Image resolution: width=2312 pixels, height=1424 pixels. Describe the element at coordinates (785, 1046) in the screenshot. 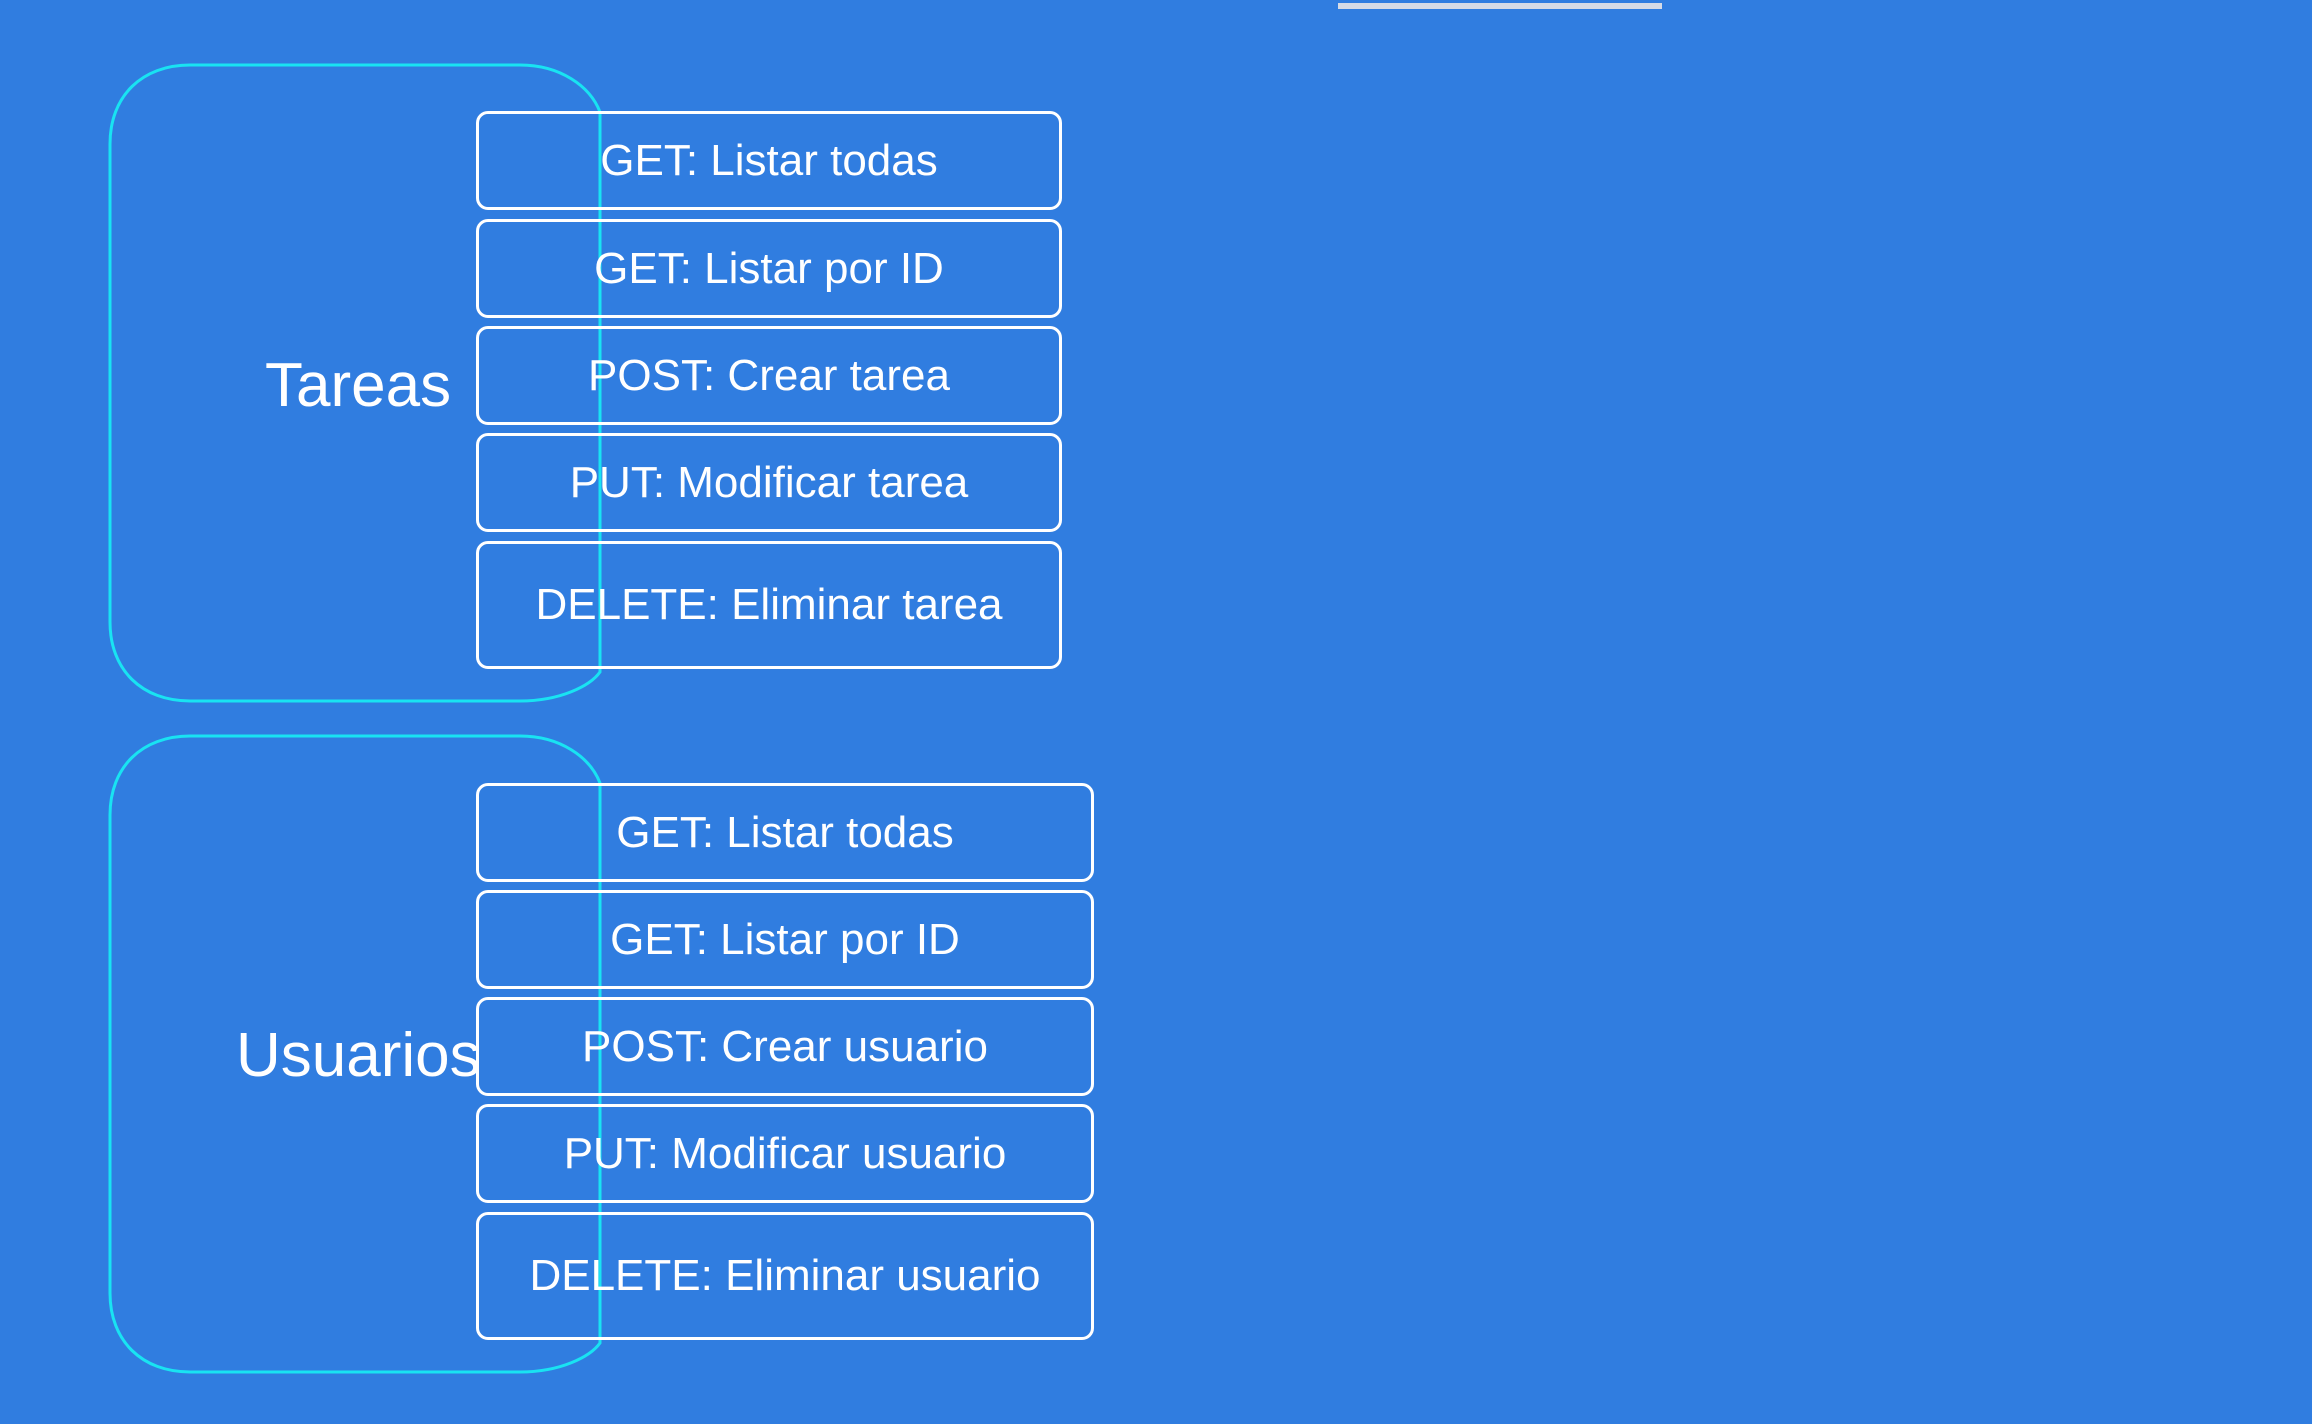

I see `endpoint-post: POST: Crear usuario` at that location.